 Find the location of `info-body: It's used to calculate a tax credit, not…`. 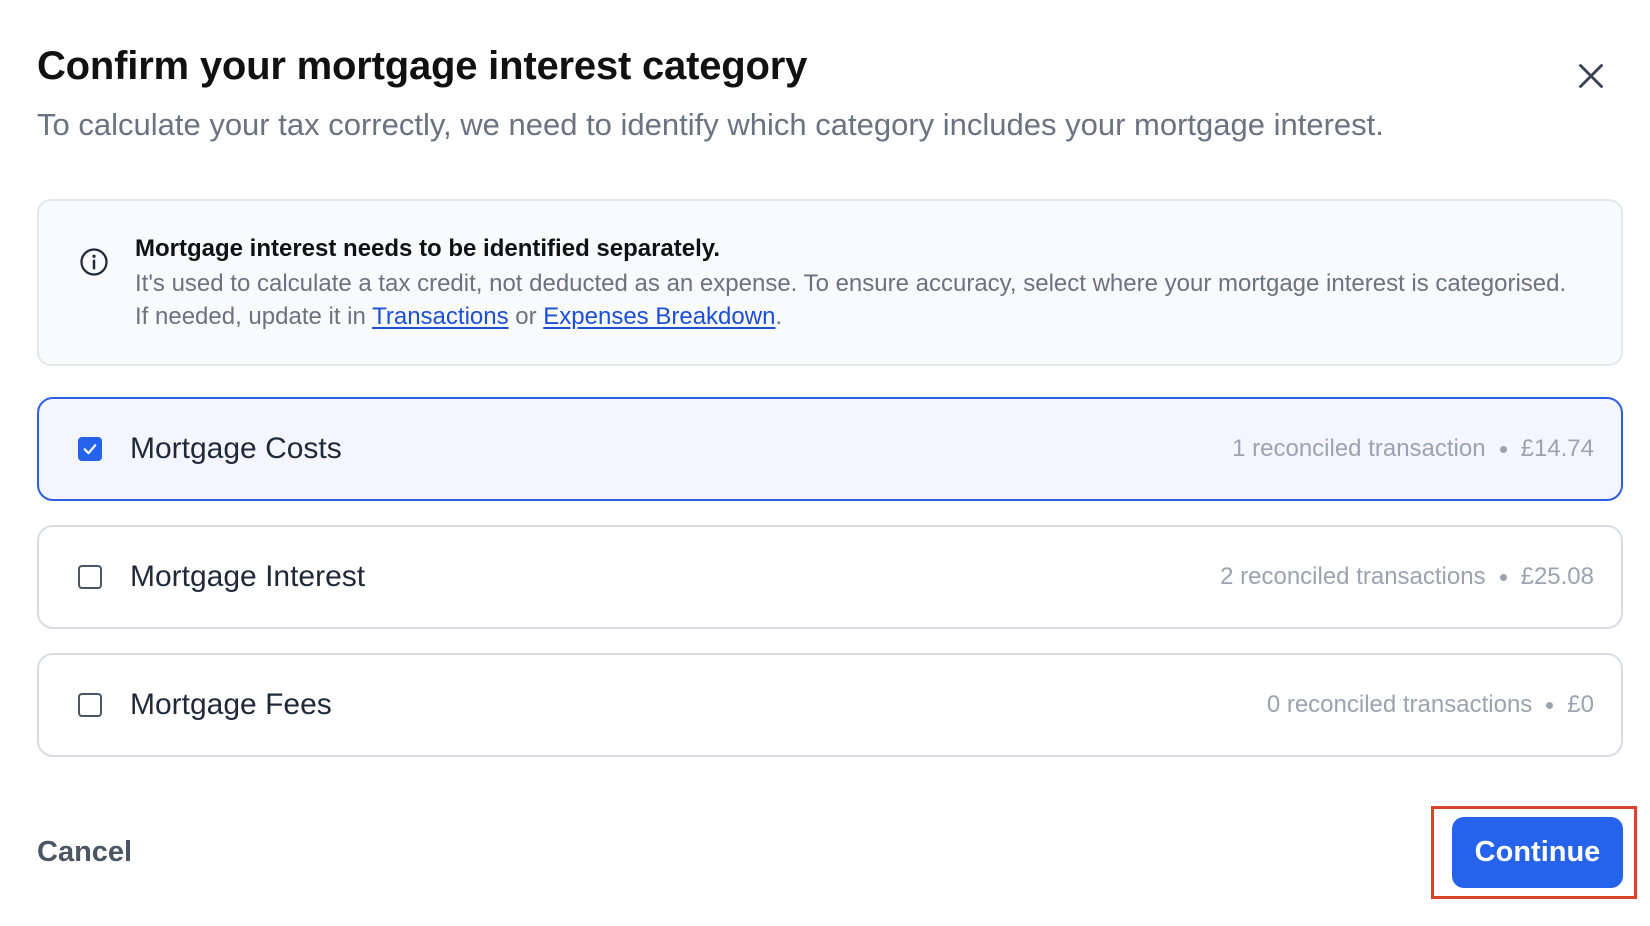

info-body: It's used to calculate a tax credit, not… is located at coordinates (855, 300).